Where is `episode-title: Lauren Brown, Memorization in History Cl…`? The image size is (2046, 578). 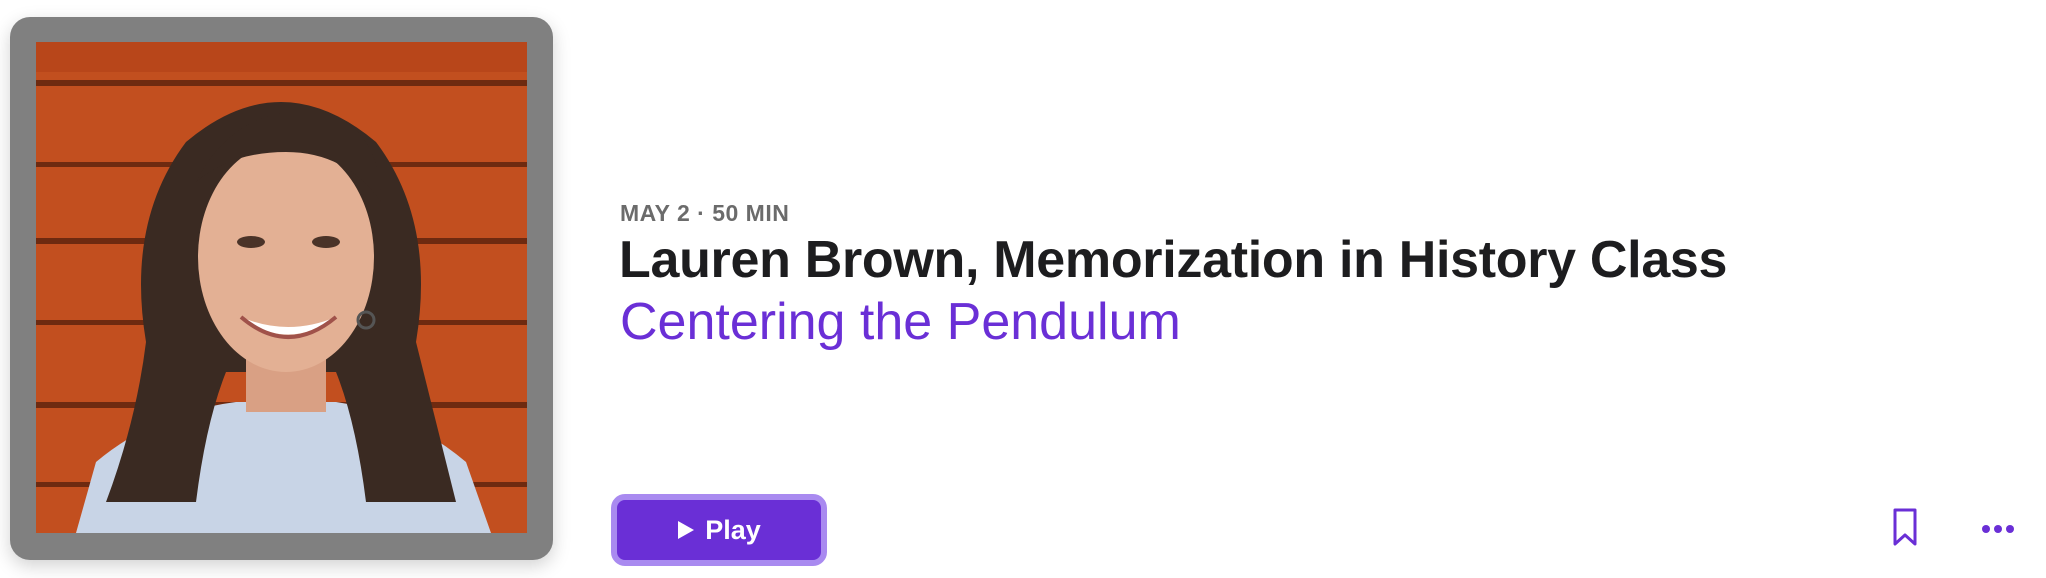
episode-title: Lauren Brown, Memorization in History Cl… is located at coordinates (1173, 260).